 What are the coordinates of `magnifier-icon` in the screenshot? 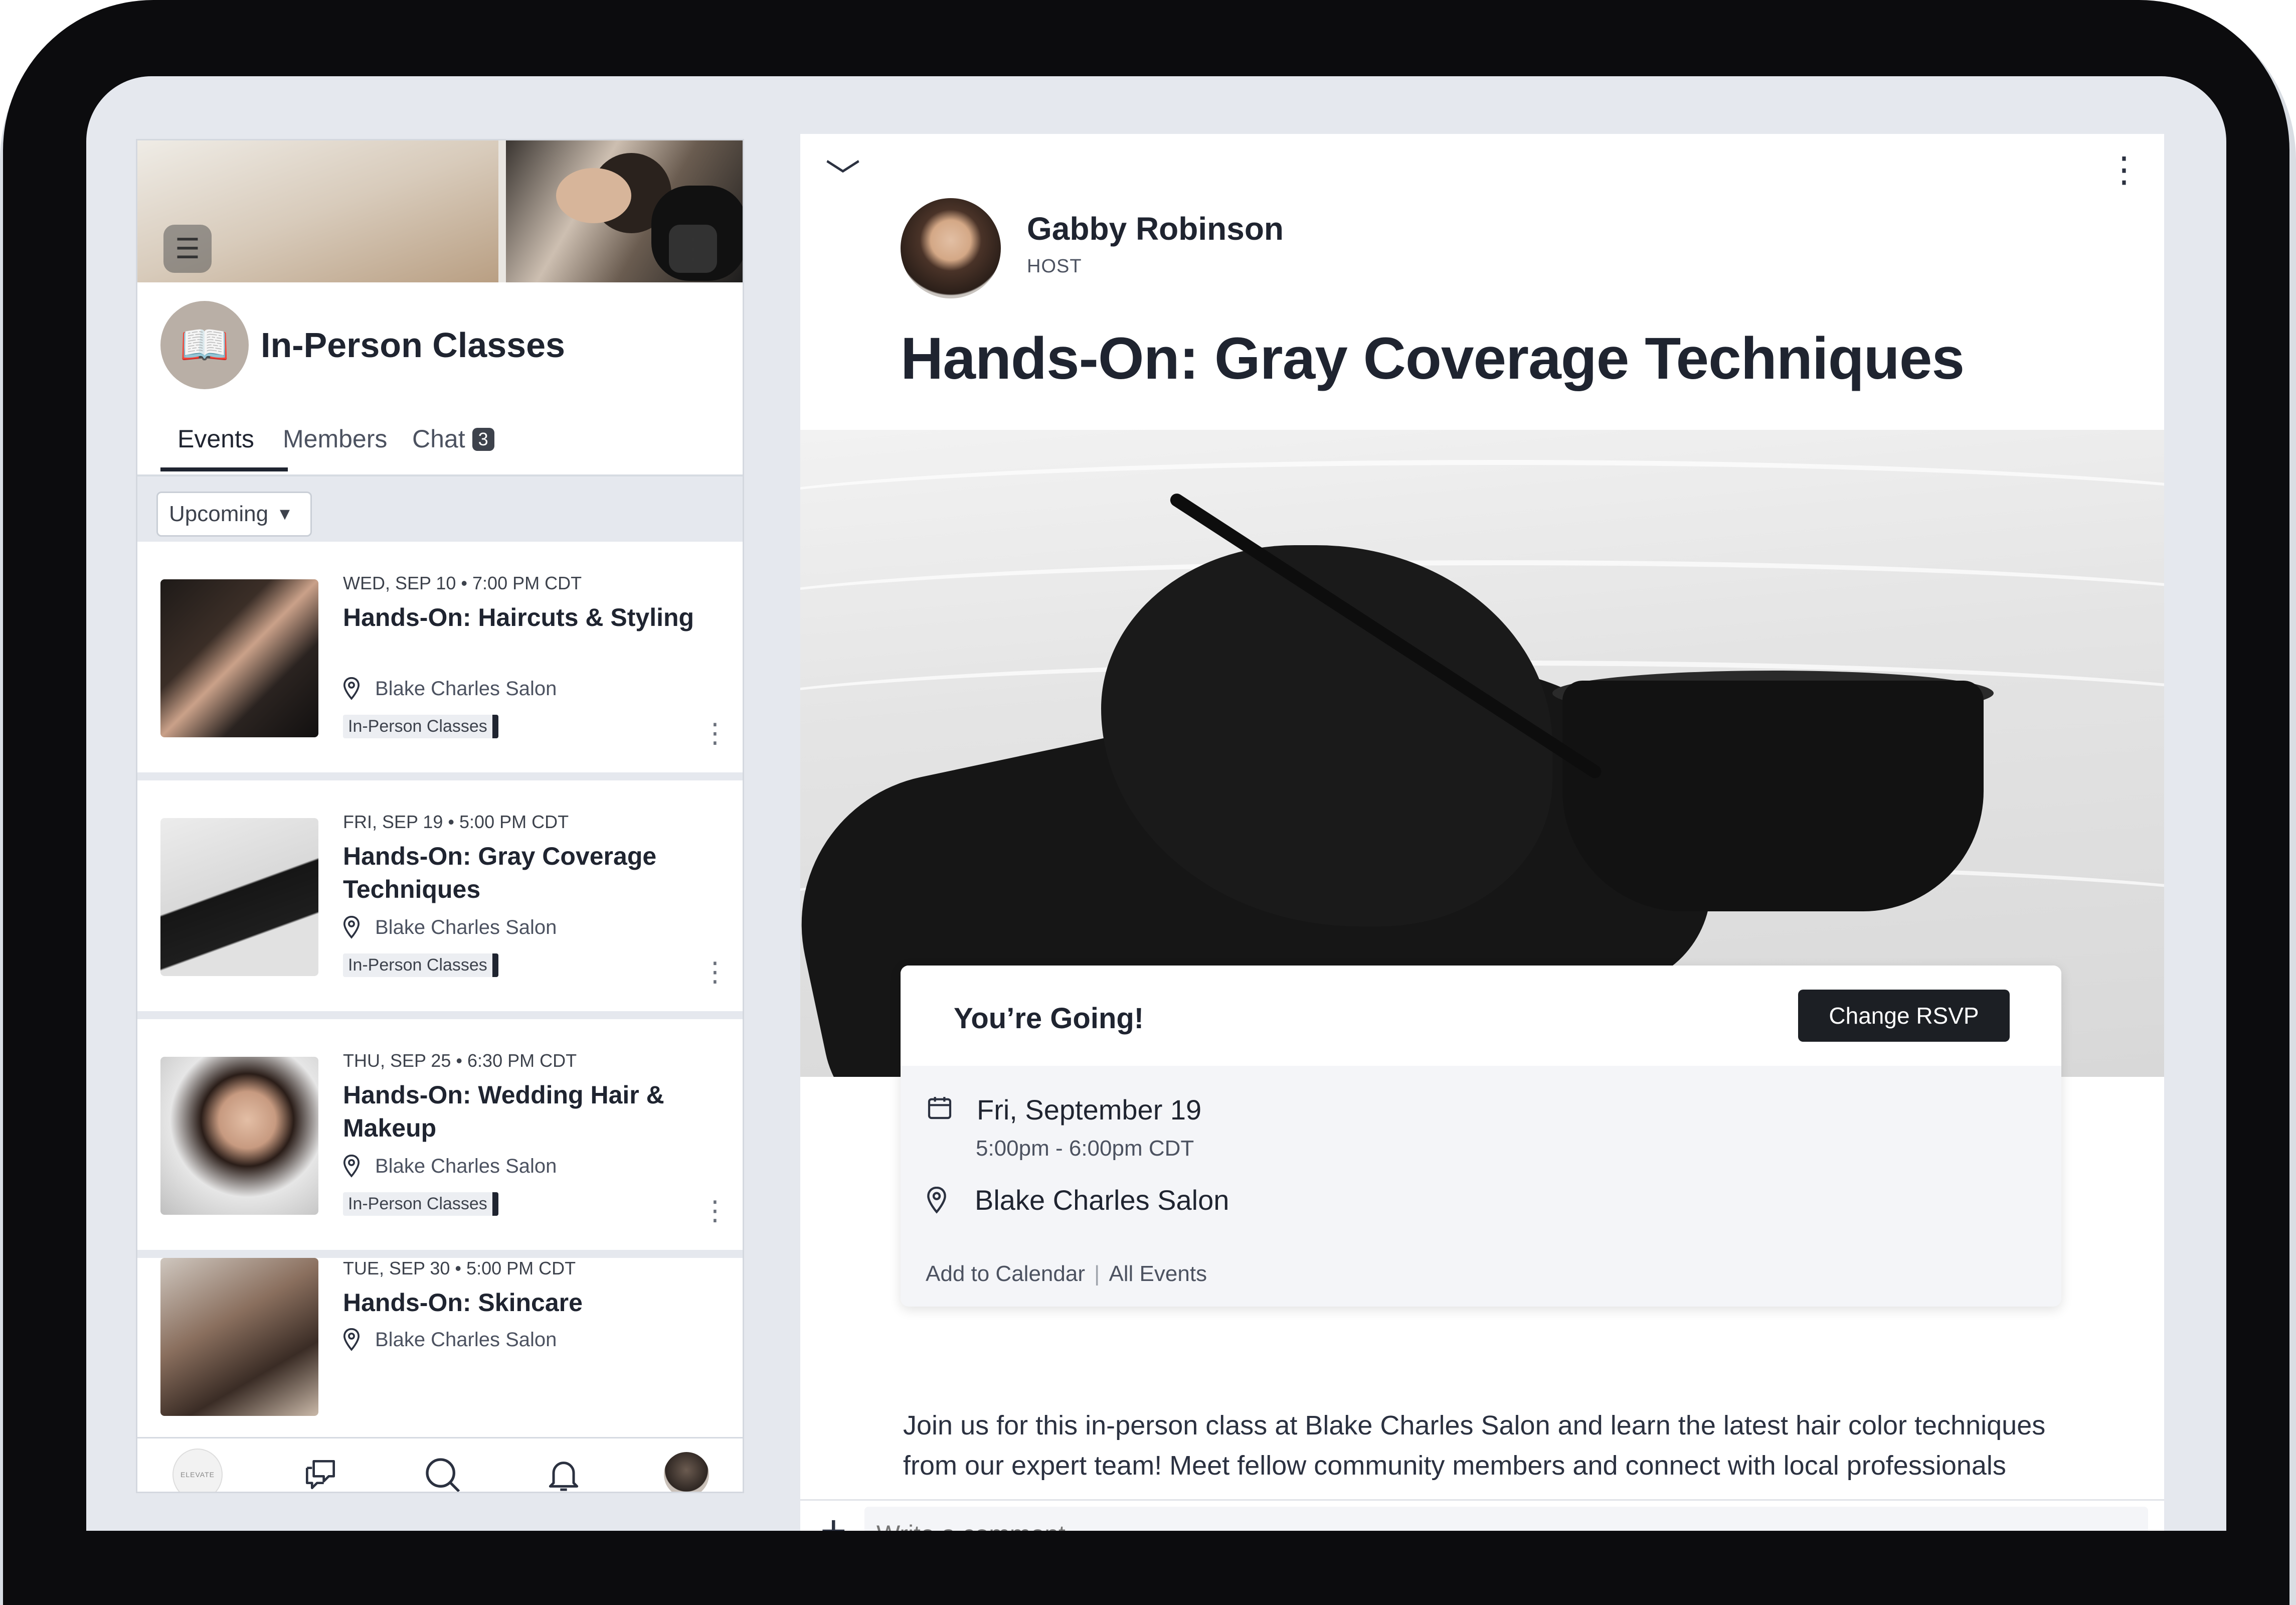 It's located at (443, 1475).